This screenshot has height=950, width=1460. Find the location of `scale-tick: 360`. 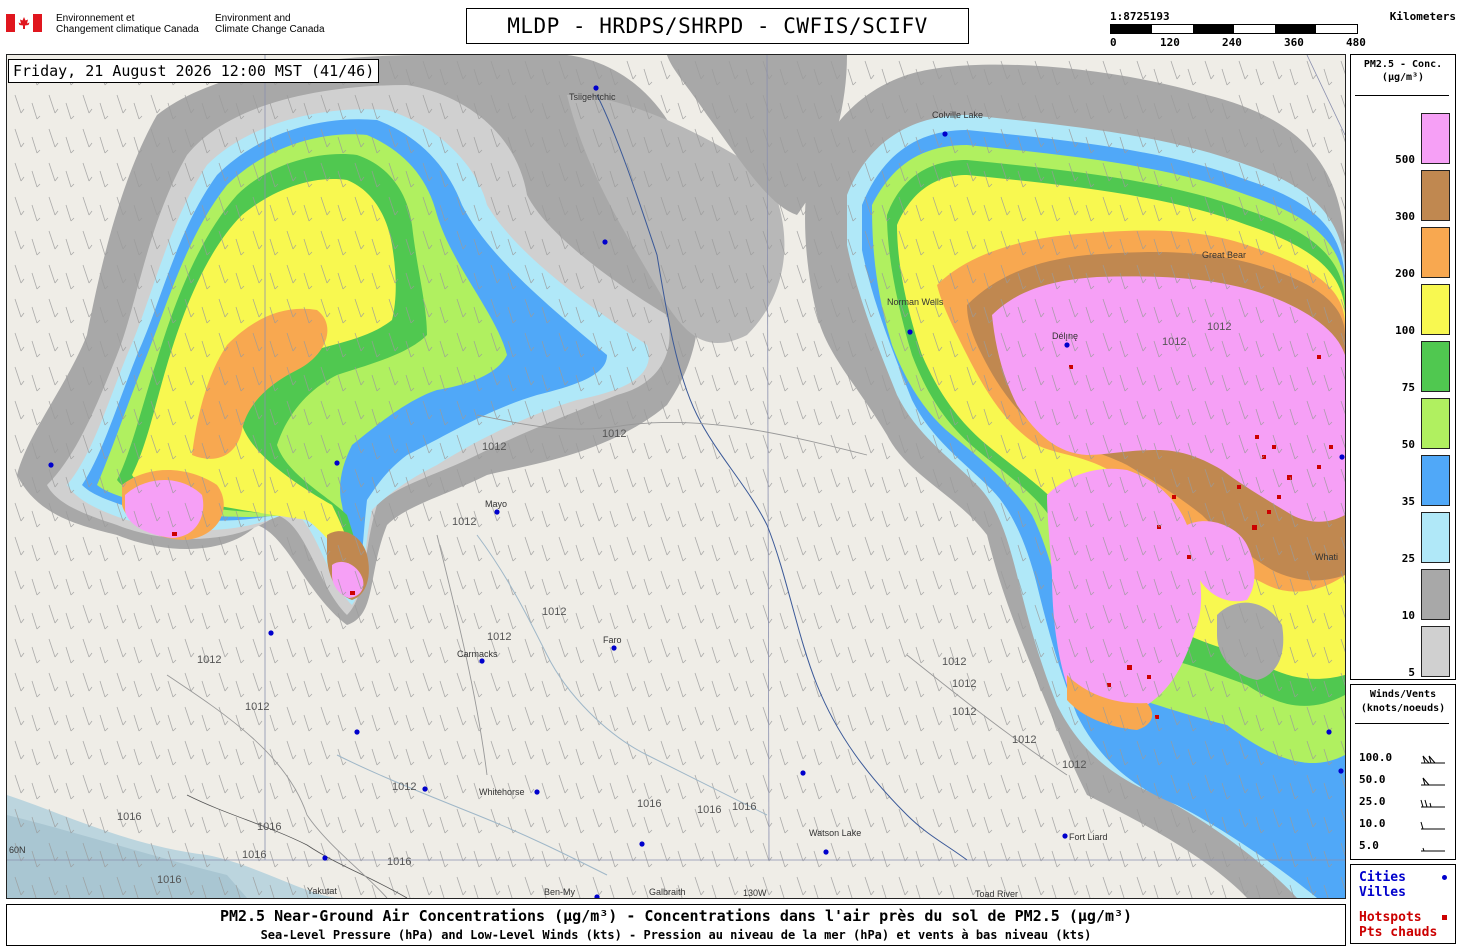

scale-tick: 360 is located at coordinates (1294, 42).